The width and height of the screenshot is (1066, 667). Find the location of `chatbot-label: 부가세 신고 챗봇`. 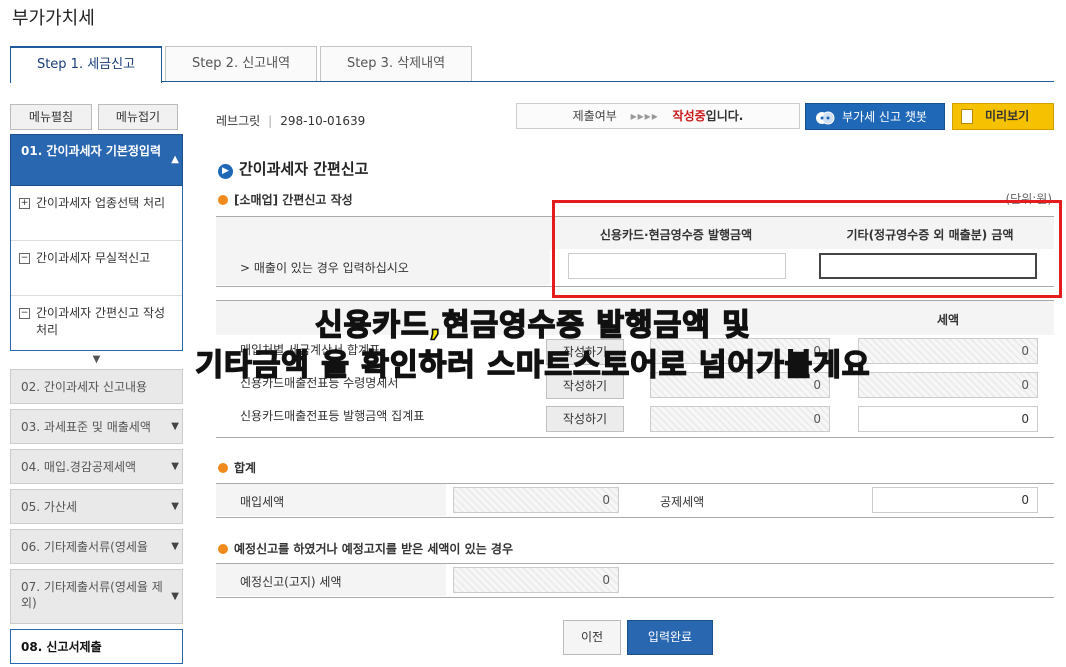

chatbot-label: 부가세 신고 챗봇 is located at coordinates (884, 117).